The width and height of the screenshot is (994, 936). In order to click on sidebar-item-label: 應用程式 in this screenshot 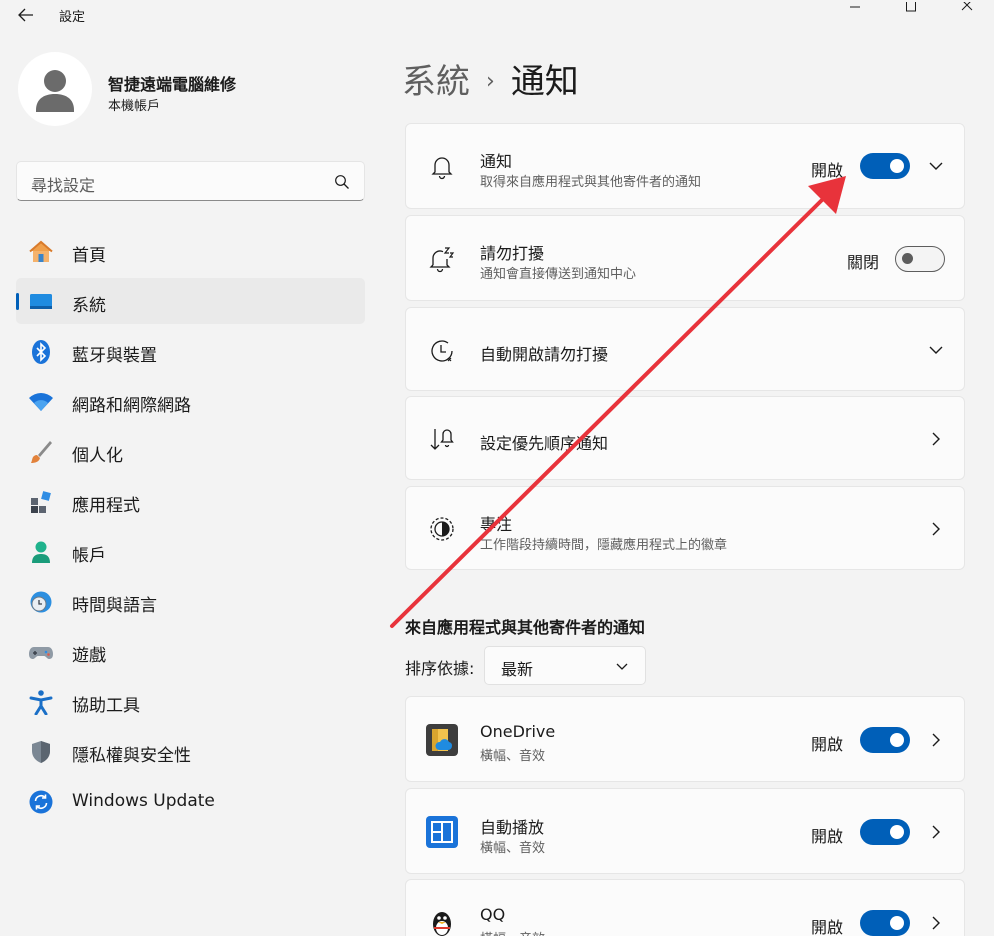, I will do `click(106, 506)`.